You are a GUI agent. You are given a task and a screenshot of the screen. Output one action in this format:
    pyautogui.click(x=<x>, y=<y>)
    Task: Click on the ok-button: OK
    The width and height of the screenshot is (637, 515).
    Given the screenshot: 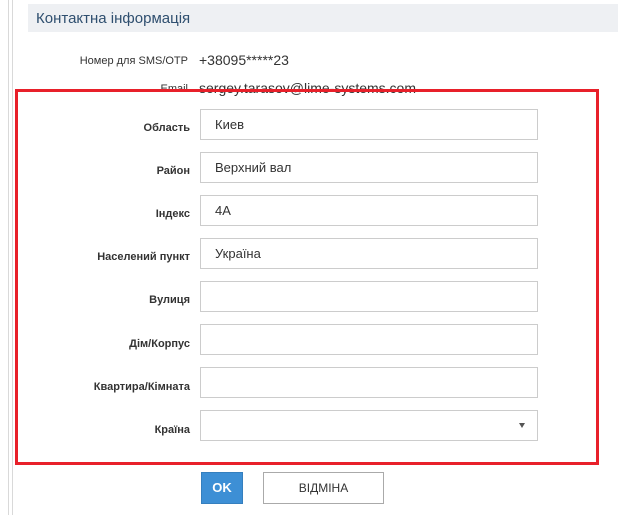 What is the action you would take?
    pyautogui.click(x=222, y=488)
    